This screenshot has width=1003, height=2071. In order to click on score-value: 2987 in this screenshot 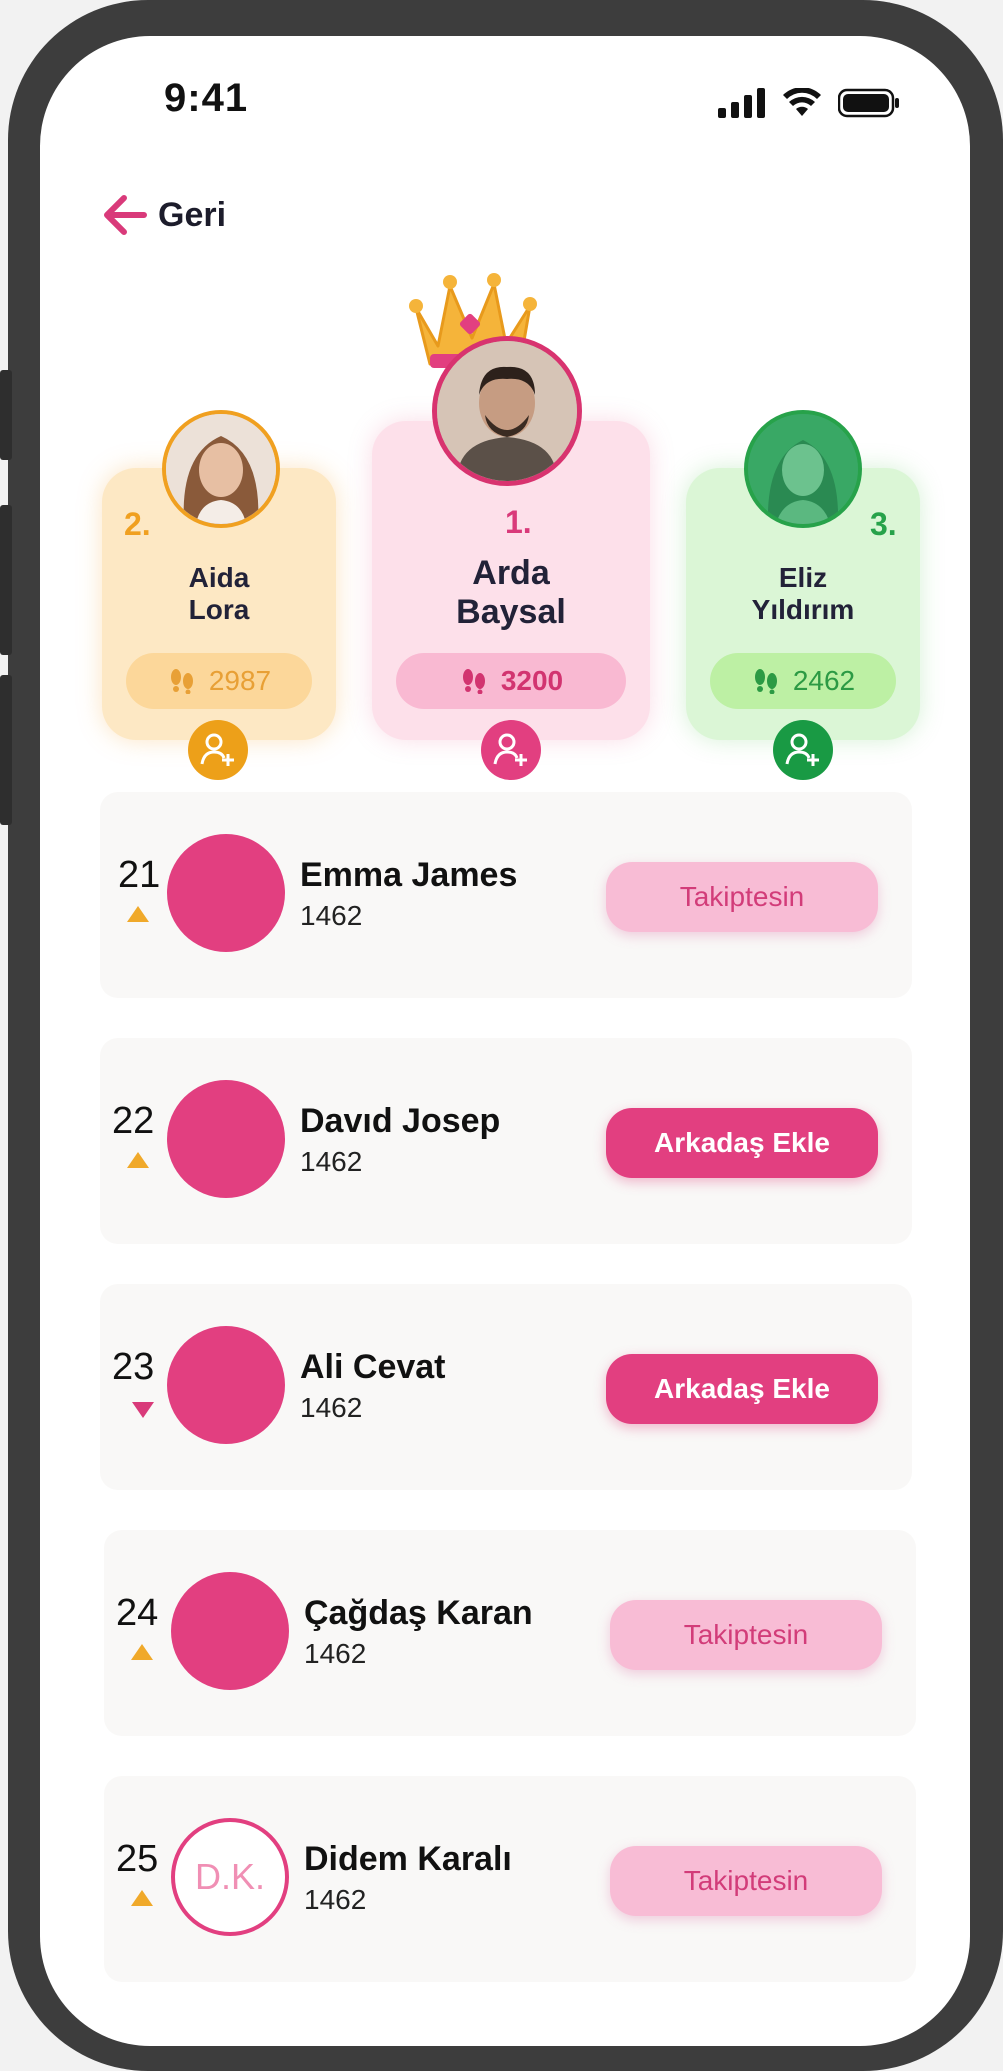, I will do `click(240, 680)`.